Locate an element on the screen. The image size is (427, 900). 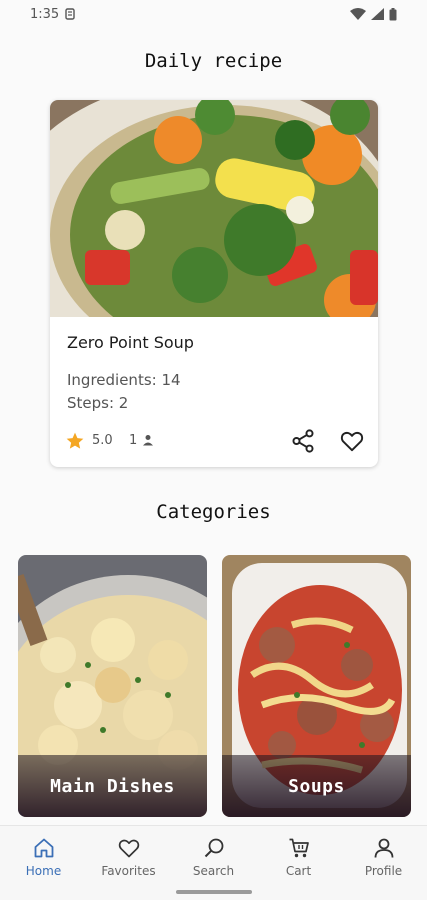
reviews-count: 1 is located at coordinates (133, 440).